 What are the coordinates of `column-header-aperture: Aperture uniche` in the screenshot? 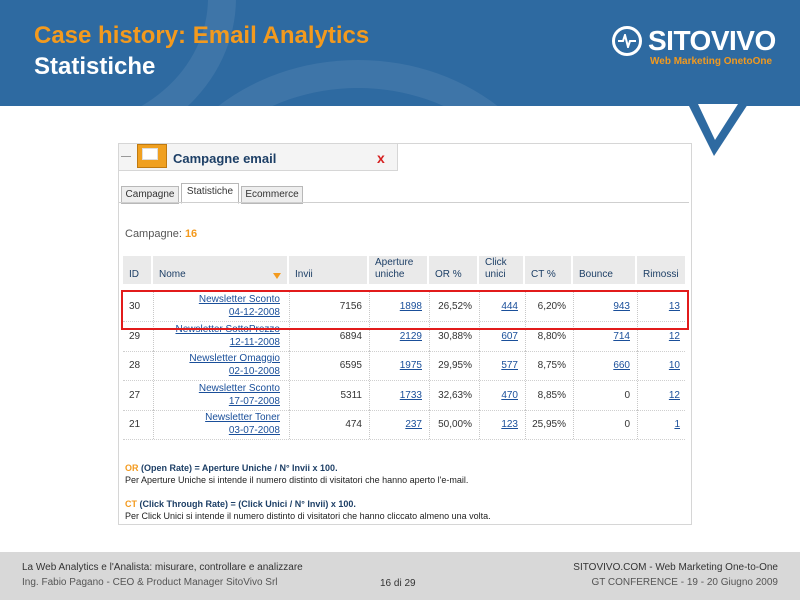 It's located at (398, 270).